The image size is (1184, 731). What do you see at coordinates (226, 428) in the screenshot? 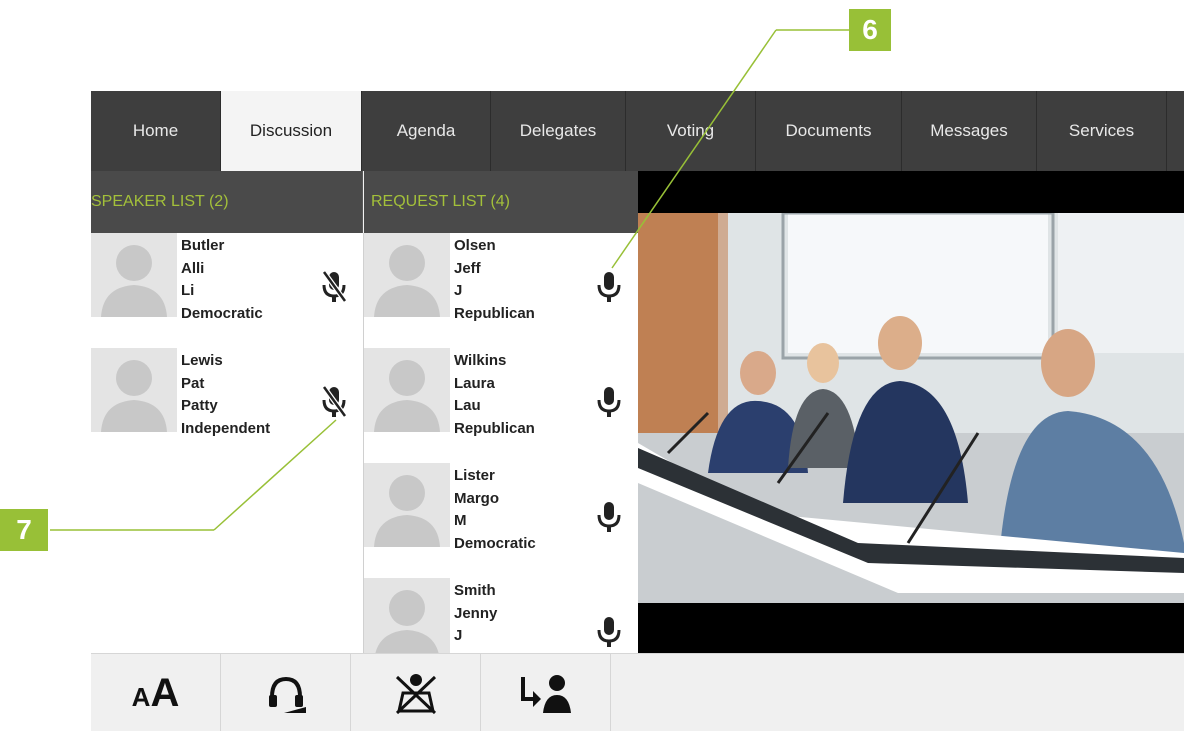
I see `delegate-party: Independent` at bounding box center [226, 428].